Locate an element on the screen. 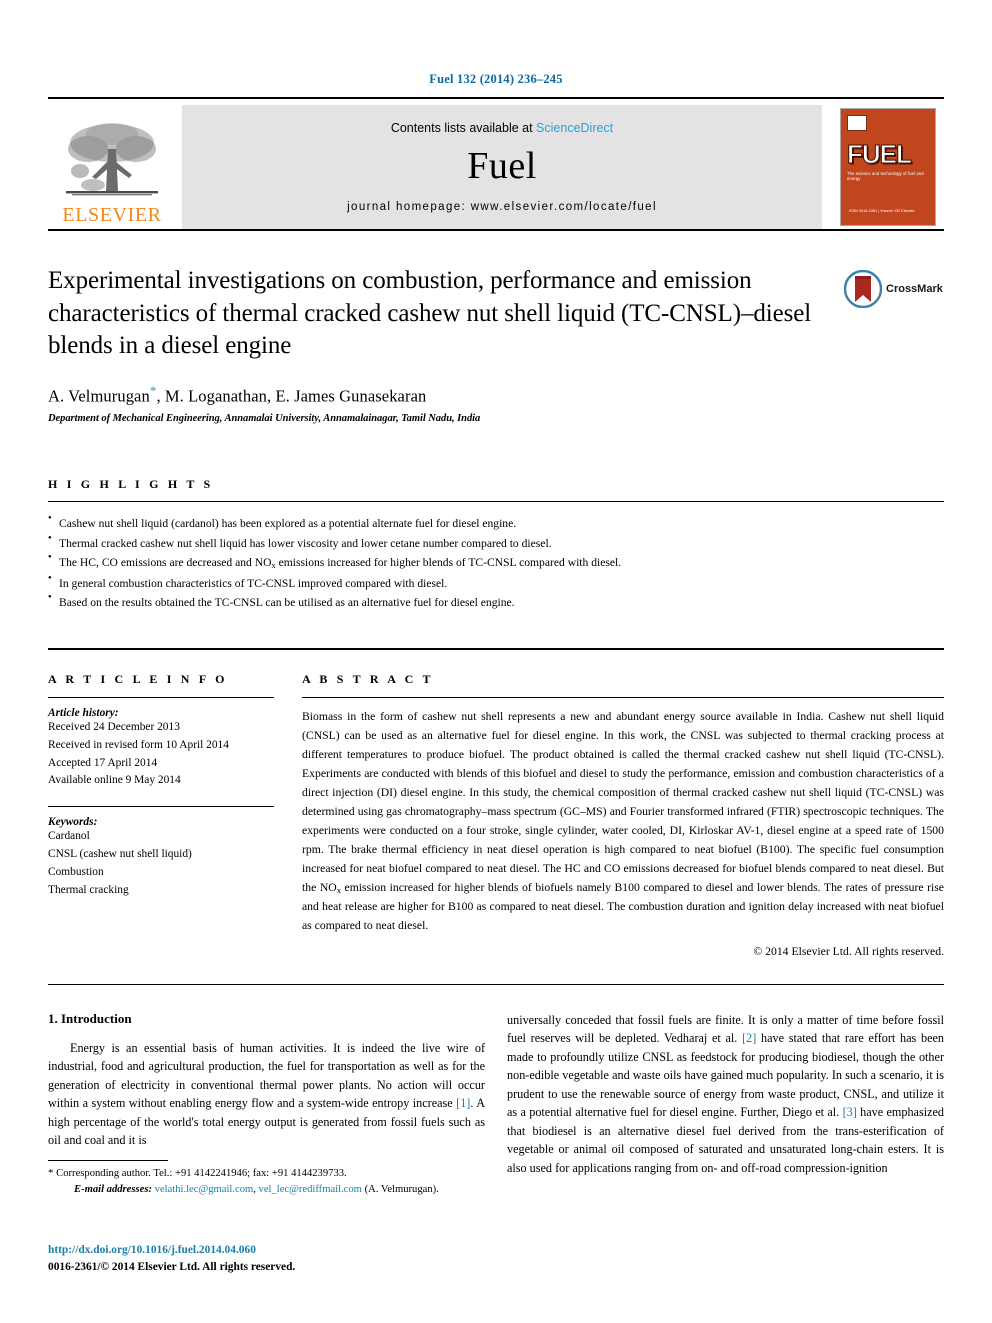 This screenshot has height=1323, width=992. elsevier-wordmark: ELSEVIER is located at coordinates (112, 215).